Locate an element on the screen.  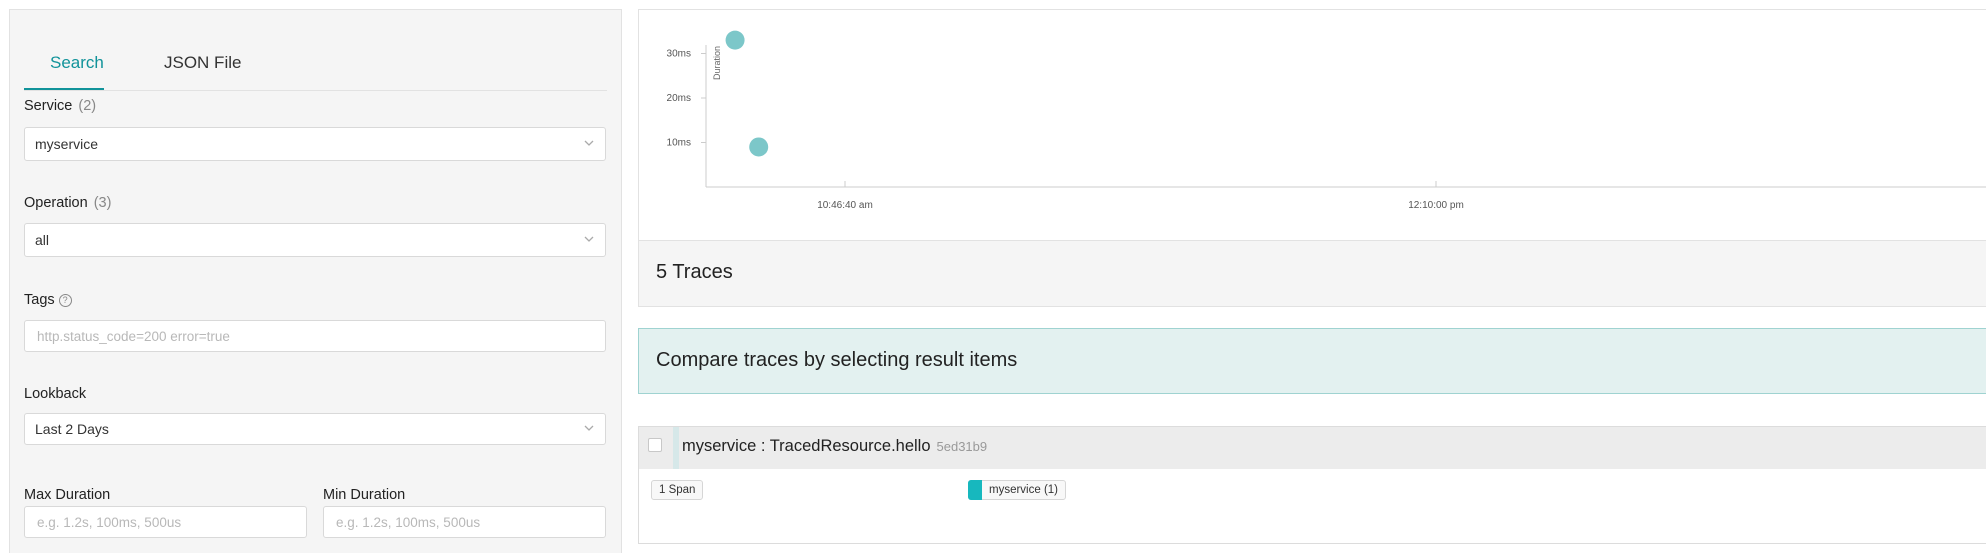
operation-select: all is located at coordinates (315, 240).